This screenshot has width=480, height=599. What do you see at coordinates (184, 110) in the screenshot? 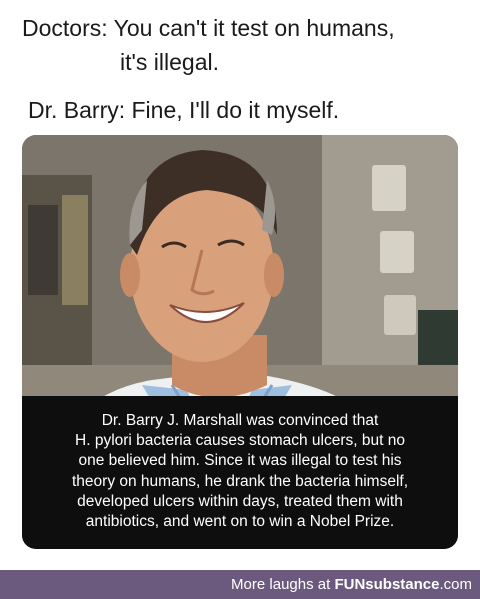
I see `caption-line-3: Dr. Barry: Fine, I'll do it myself.` at bounding box center [184, 110].